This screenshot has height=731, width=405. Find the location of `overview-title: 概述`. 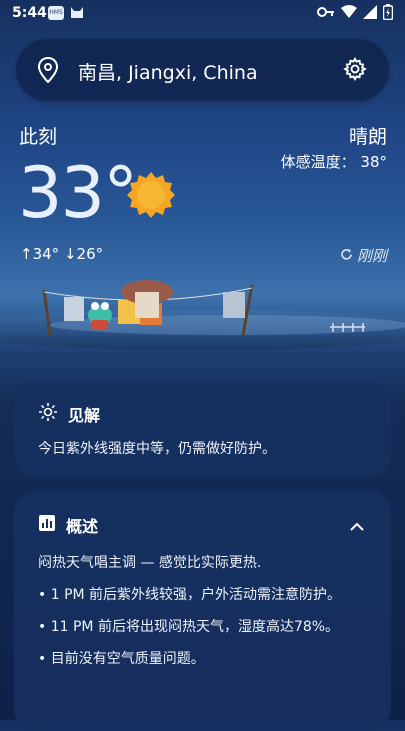

overview-title: 概述 is located at coordinates (82, 526).